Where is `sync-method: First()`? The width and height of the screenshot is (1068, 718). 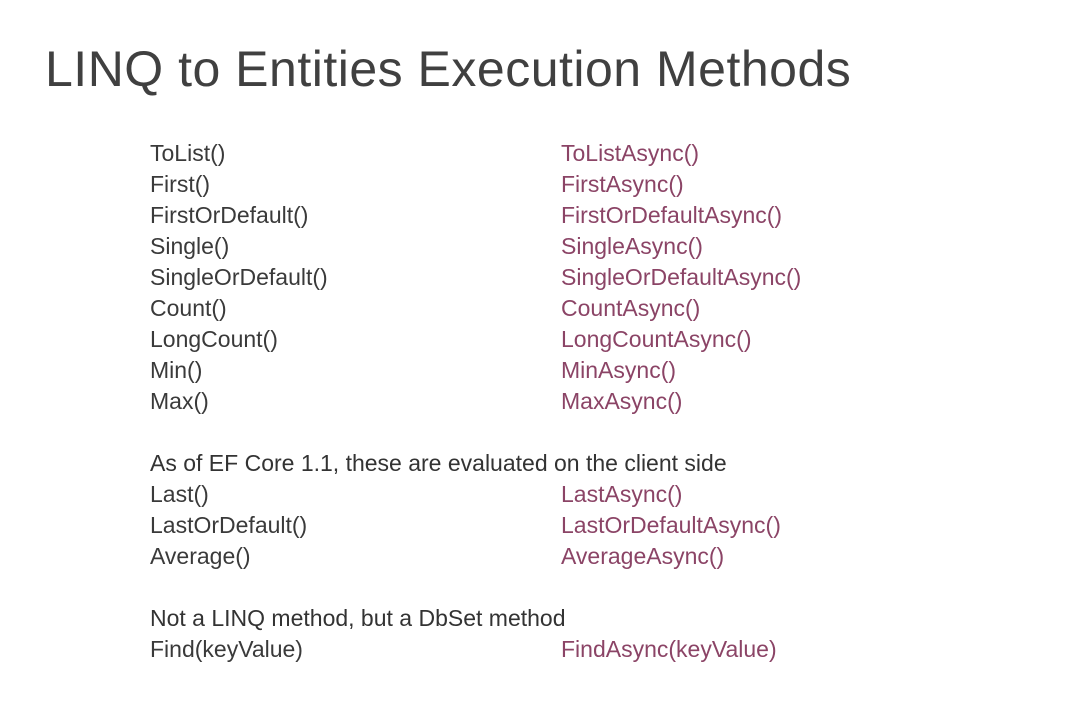 sync-method: First() is located at coordinates (180, 184).